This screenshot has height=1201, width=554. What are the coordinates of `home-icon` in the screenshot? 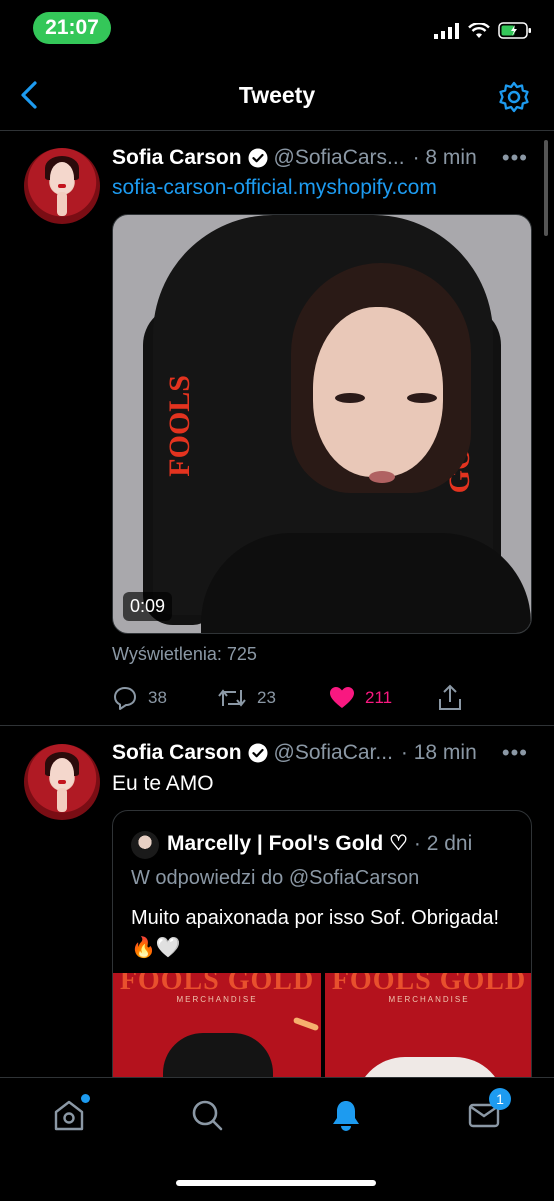 It's located at (69, 1115).